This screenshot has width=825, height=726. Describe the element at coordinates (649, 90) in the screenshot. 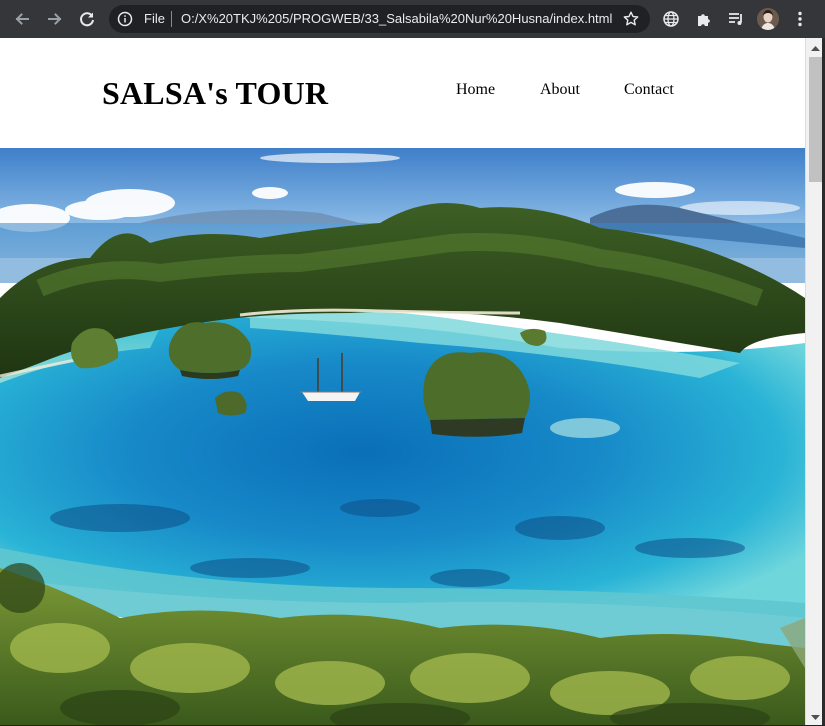

I see `nav-contact-link: Contact` at that location.